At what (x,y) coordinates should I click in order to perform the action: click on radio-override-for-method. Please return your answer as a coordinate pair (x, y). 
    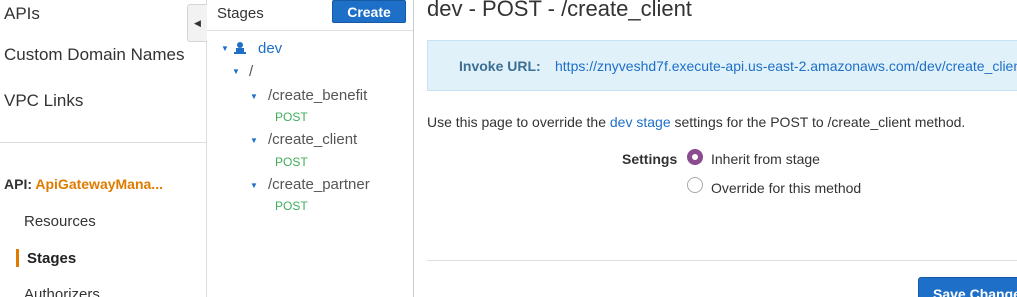
    Looking at the image, I should click on (695, 185).